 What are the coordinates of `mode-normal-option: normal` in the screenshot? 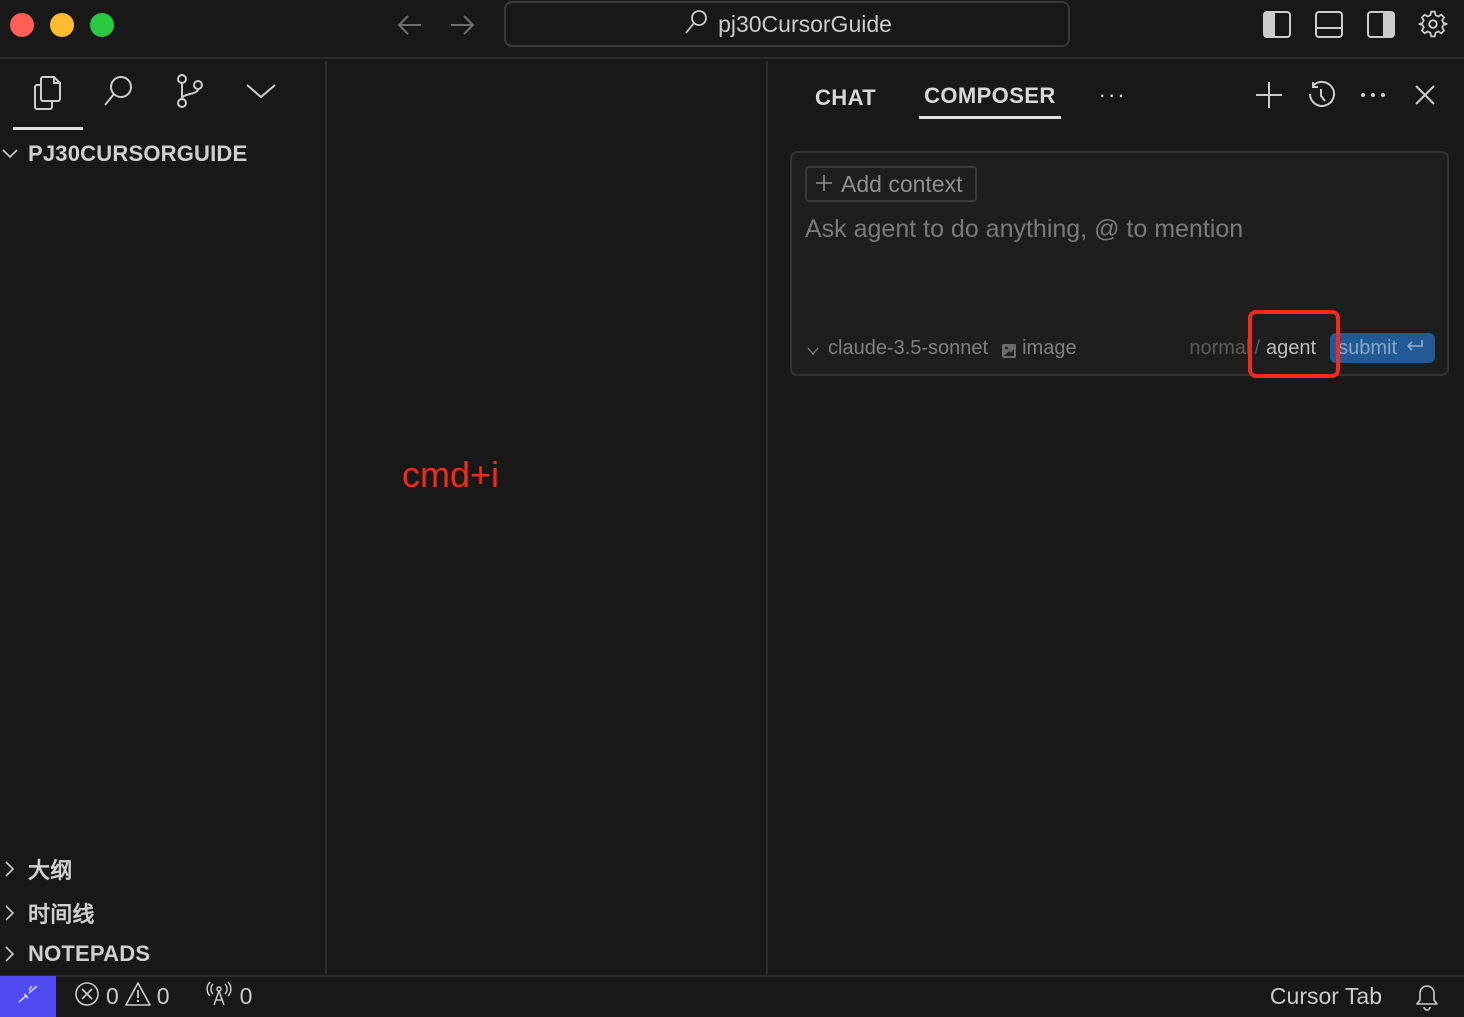 It's located at (1219, 348).